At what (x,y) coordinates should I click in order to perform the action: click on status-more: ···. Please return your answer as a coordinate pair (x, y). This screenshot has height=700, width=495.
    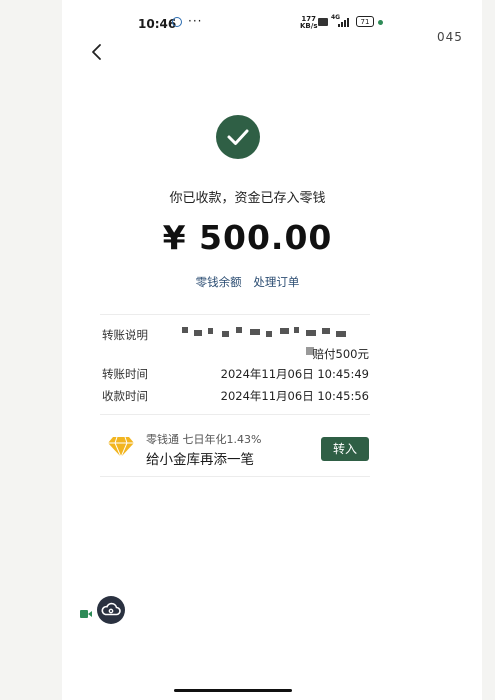
    Looking at the image, I should click on (195, 21).